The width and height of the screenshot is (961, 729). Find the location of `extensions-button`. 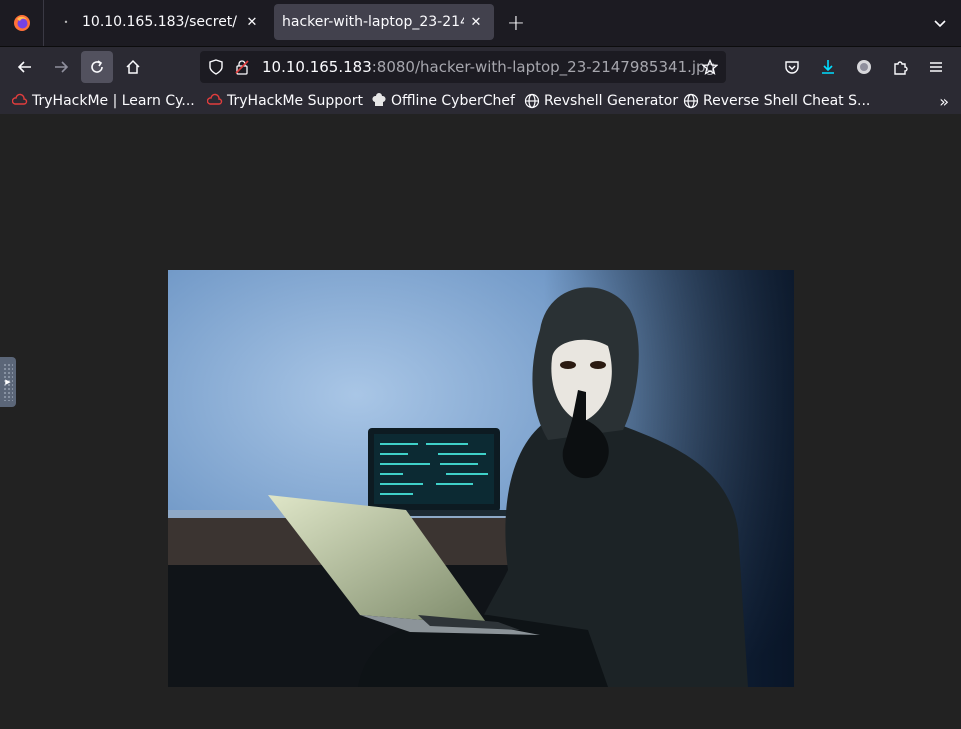

extensions-button is located at coordinates (900, 67).